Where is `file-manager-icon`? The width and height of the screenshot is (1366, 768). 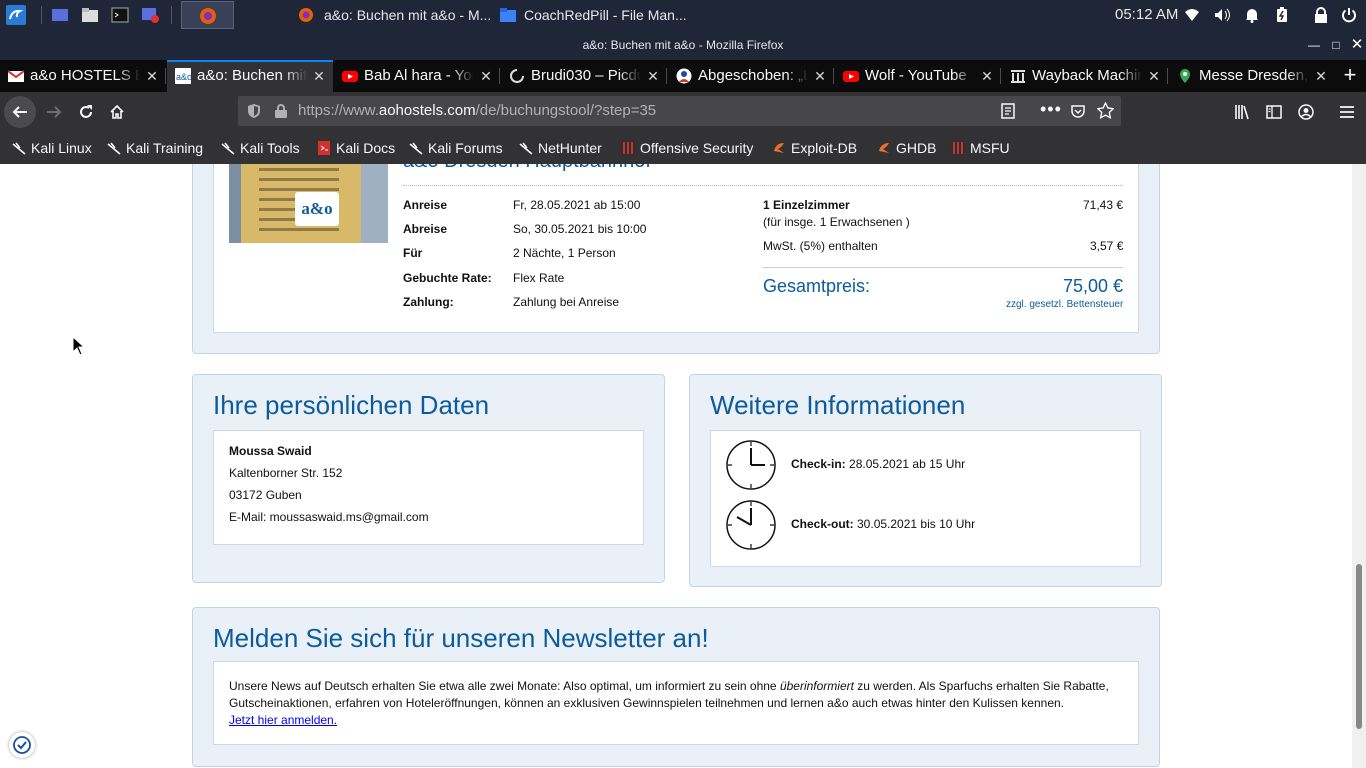
file-manager-icon is located at coordinates (90, 15).